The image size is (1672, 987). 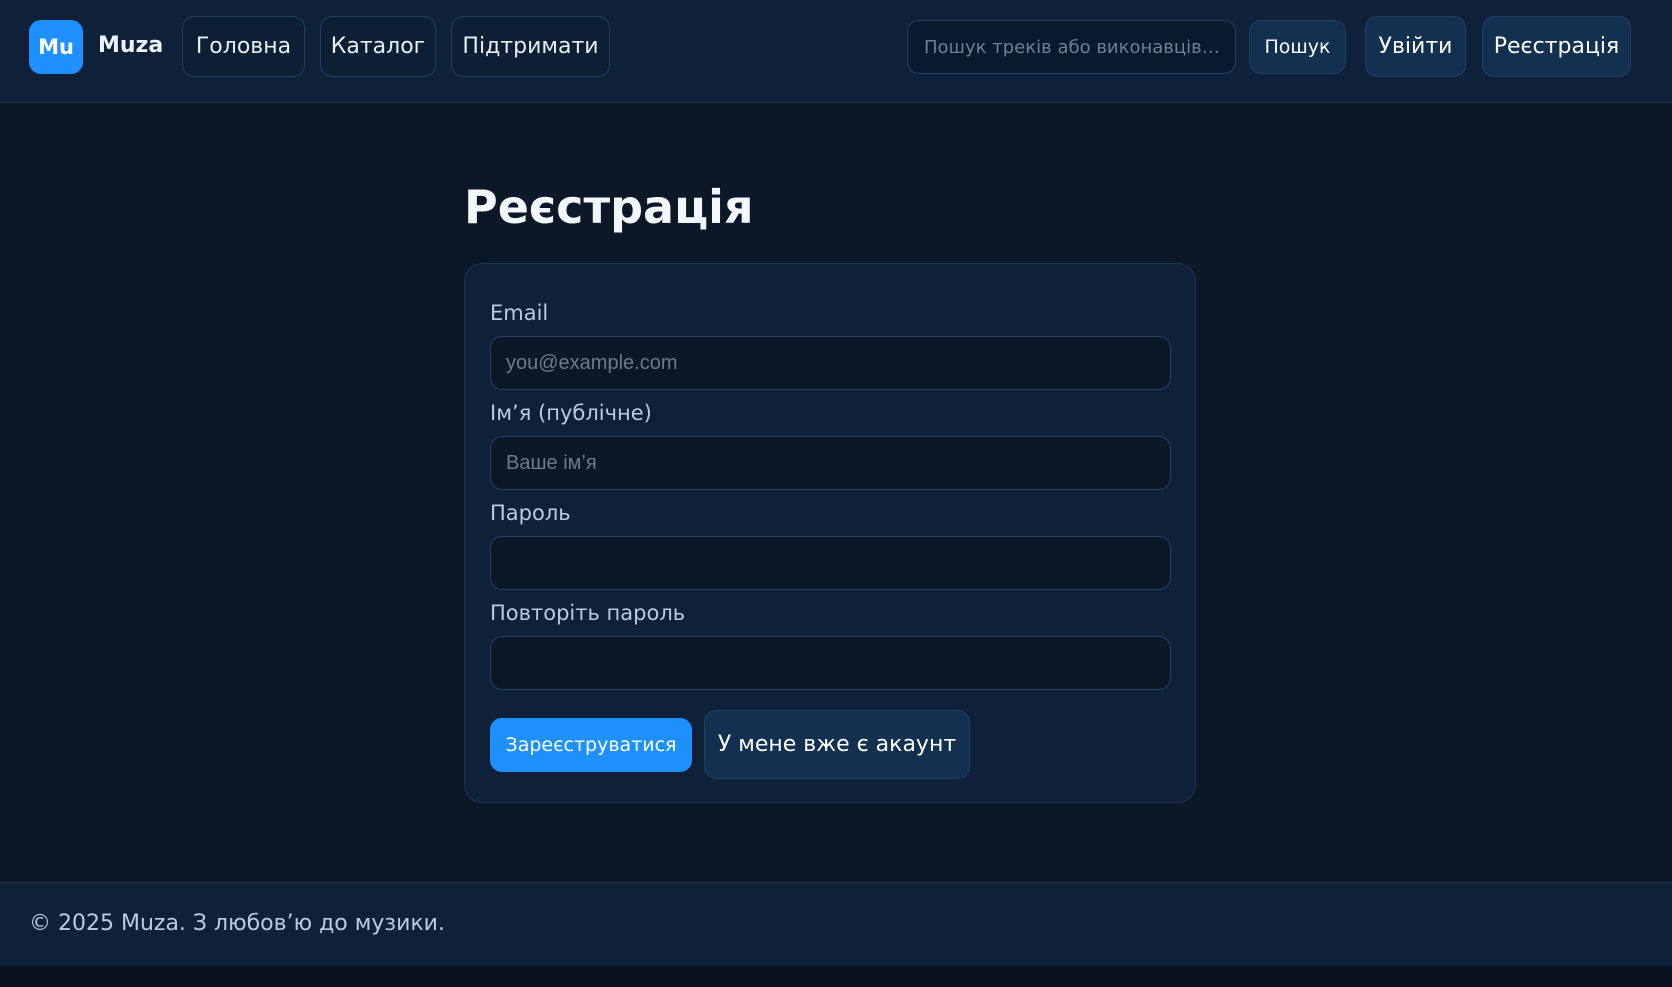 I want to click on password-repeat-field, so click(x=830, y=663).